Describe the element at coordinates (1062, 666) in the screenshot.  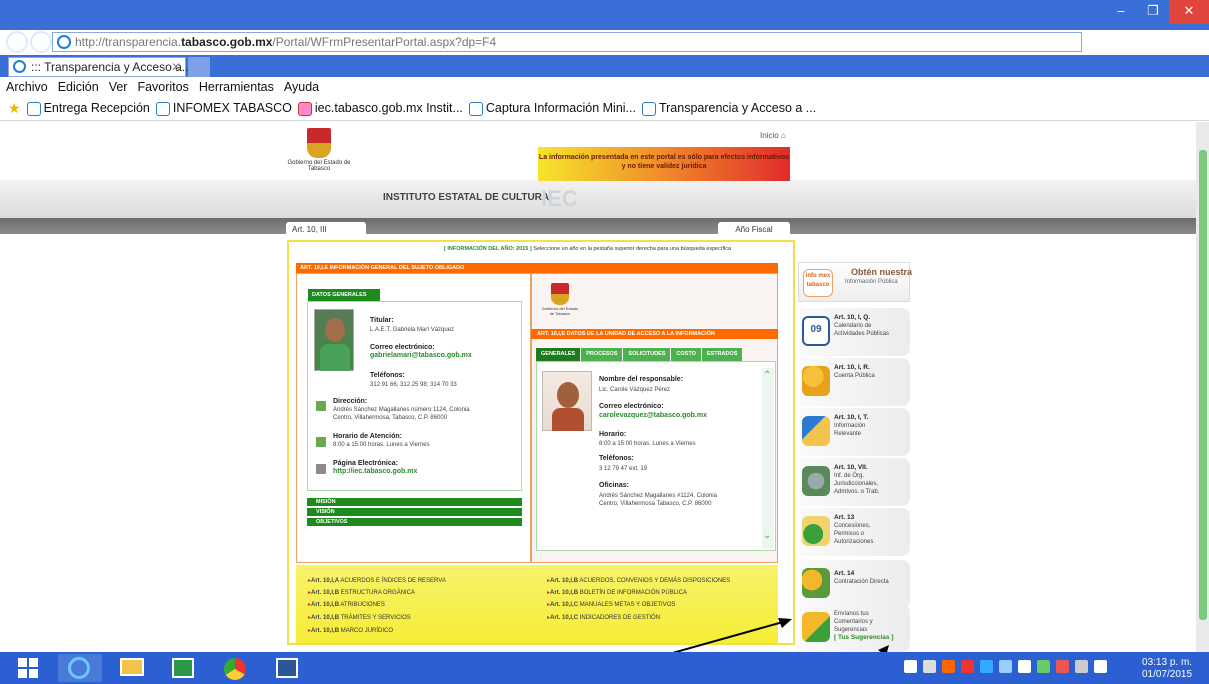
I see `flag-icon` at that location.